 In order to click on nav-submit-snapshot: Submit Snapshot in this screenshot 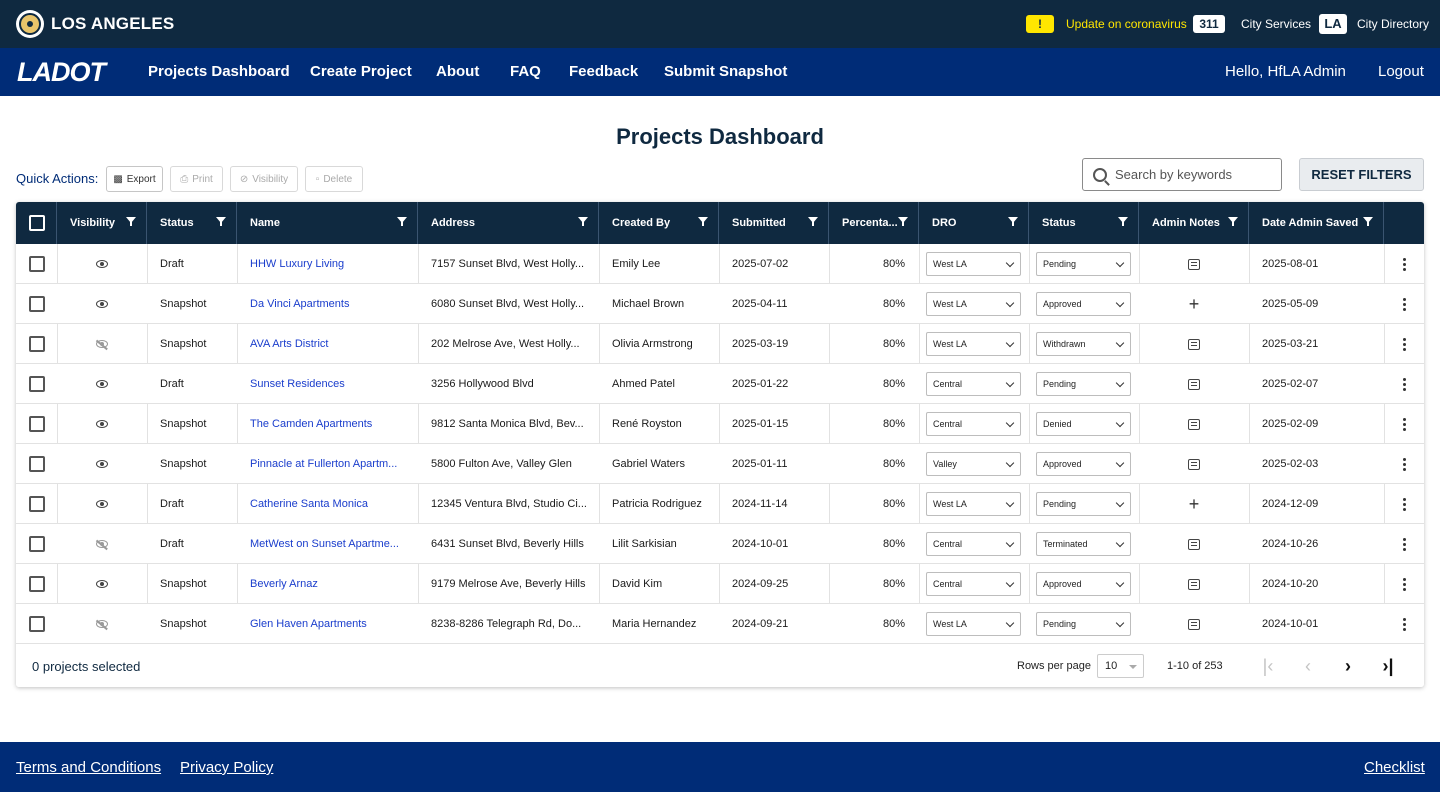, I will do `click(725, 71)`.